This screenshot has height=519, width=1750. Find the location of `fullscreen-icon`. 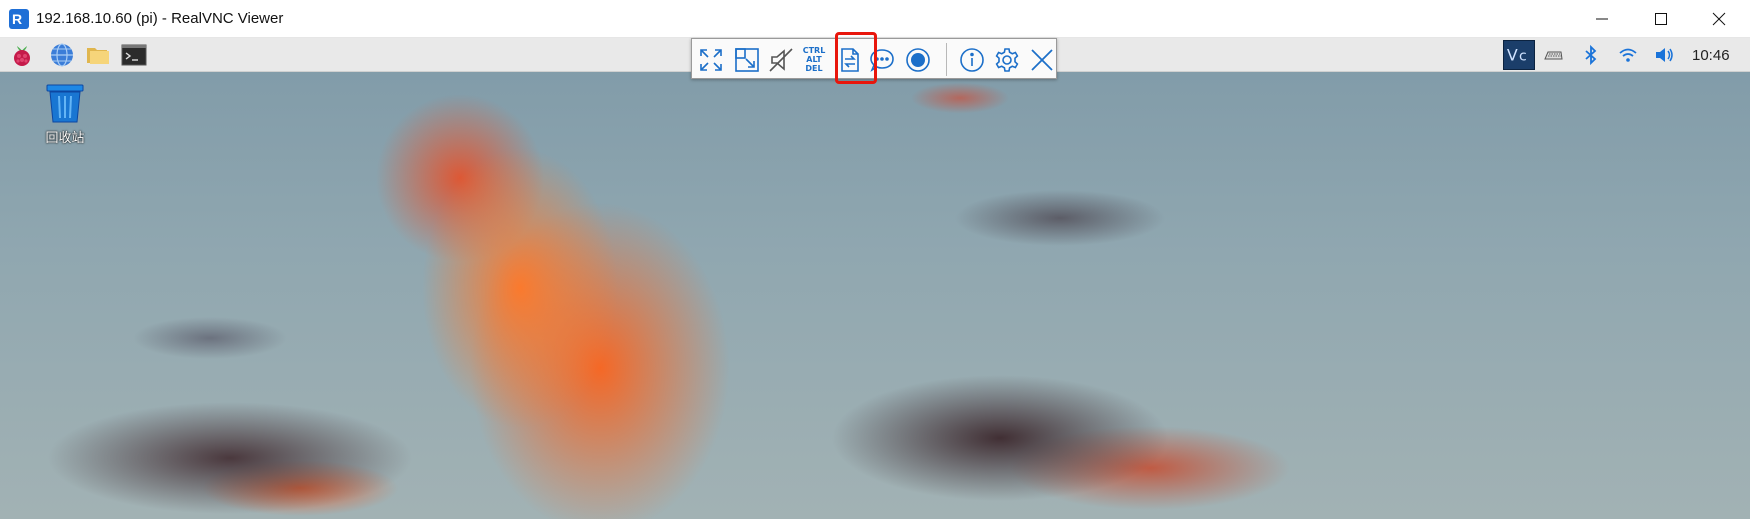

fullscreen-icon is located at coordinates (711, 59).